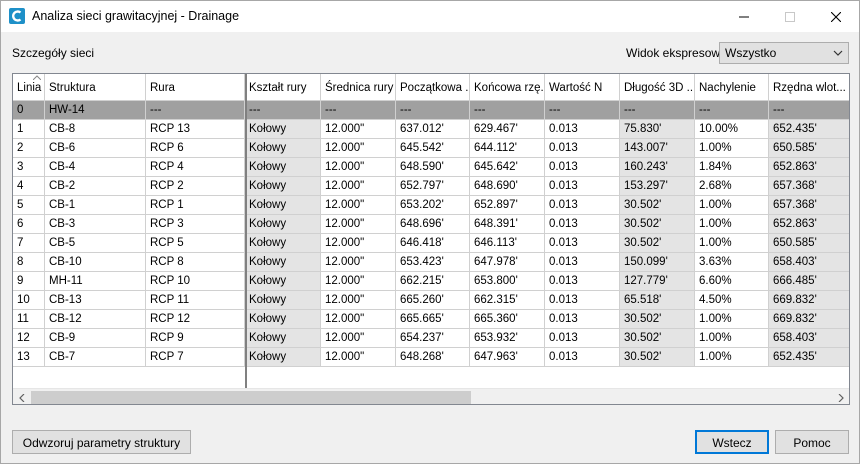 The image size is (860, 464). I want to click on table-cell: RCP 2, so click(195, 186).